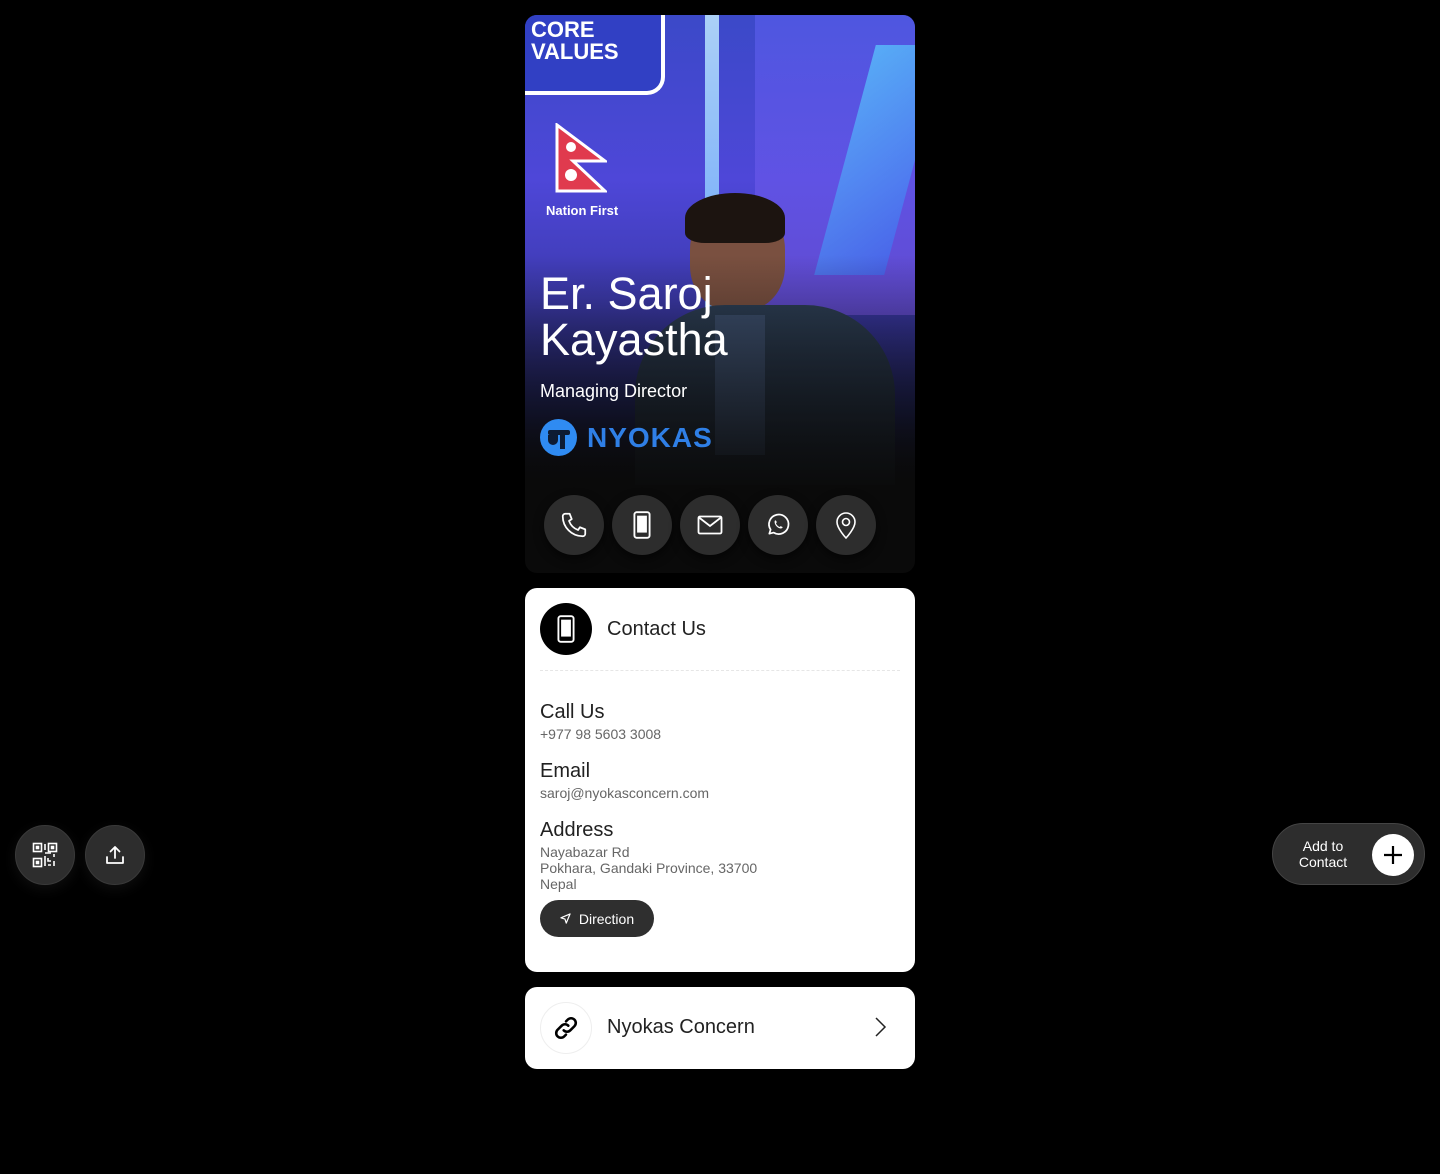 The image size is (1440, 1174). Describe the element at coordinates (656, 628) in the screenshot. I see `contact-card-title: Contact Us` at that location.